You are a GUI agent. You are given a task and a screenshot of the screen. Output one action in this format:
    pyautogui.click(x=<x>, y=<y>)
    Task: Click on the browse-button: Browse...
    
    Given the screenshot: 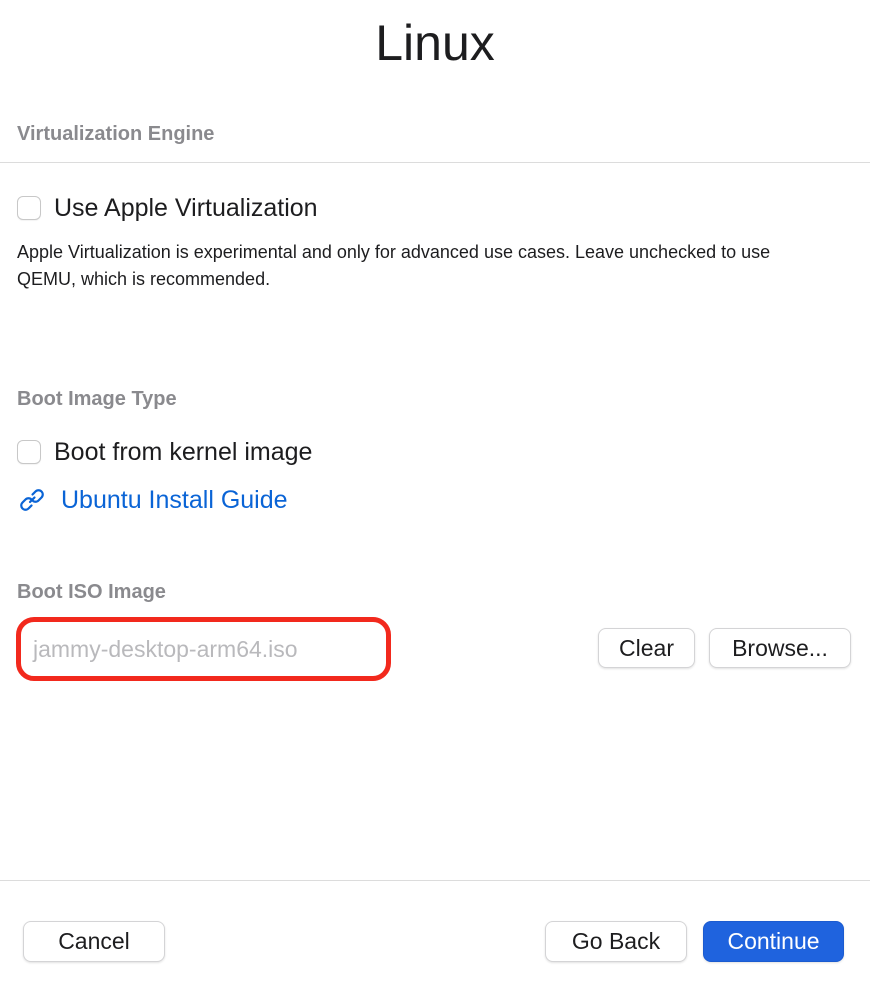 What is the action you would take?
    pyautogui.click(x=780, y=648)
    